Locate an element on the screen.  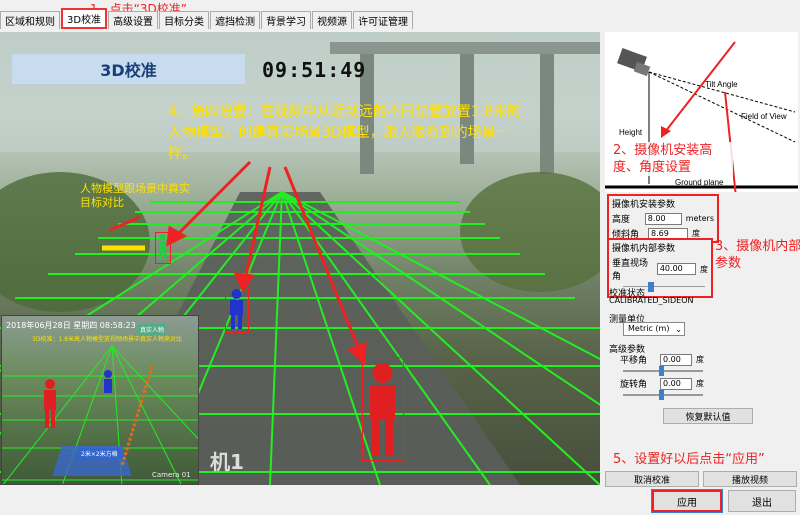
human-model-mid is located at coordinates (237, 310).